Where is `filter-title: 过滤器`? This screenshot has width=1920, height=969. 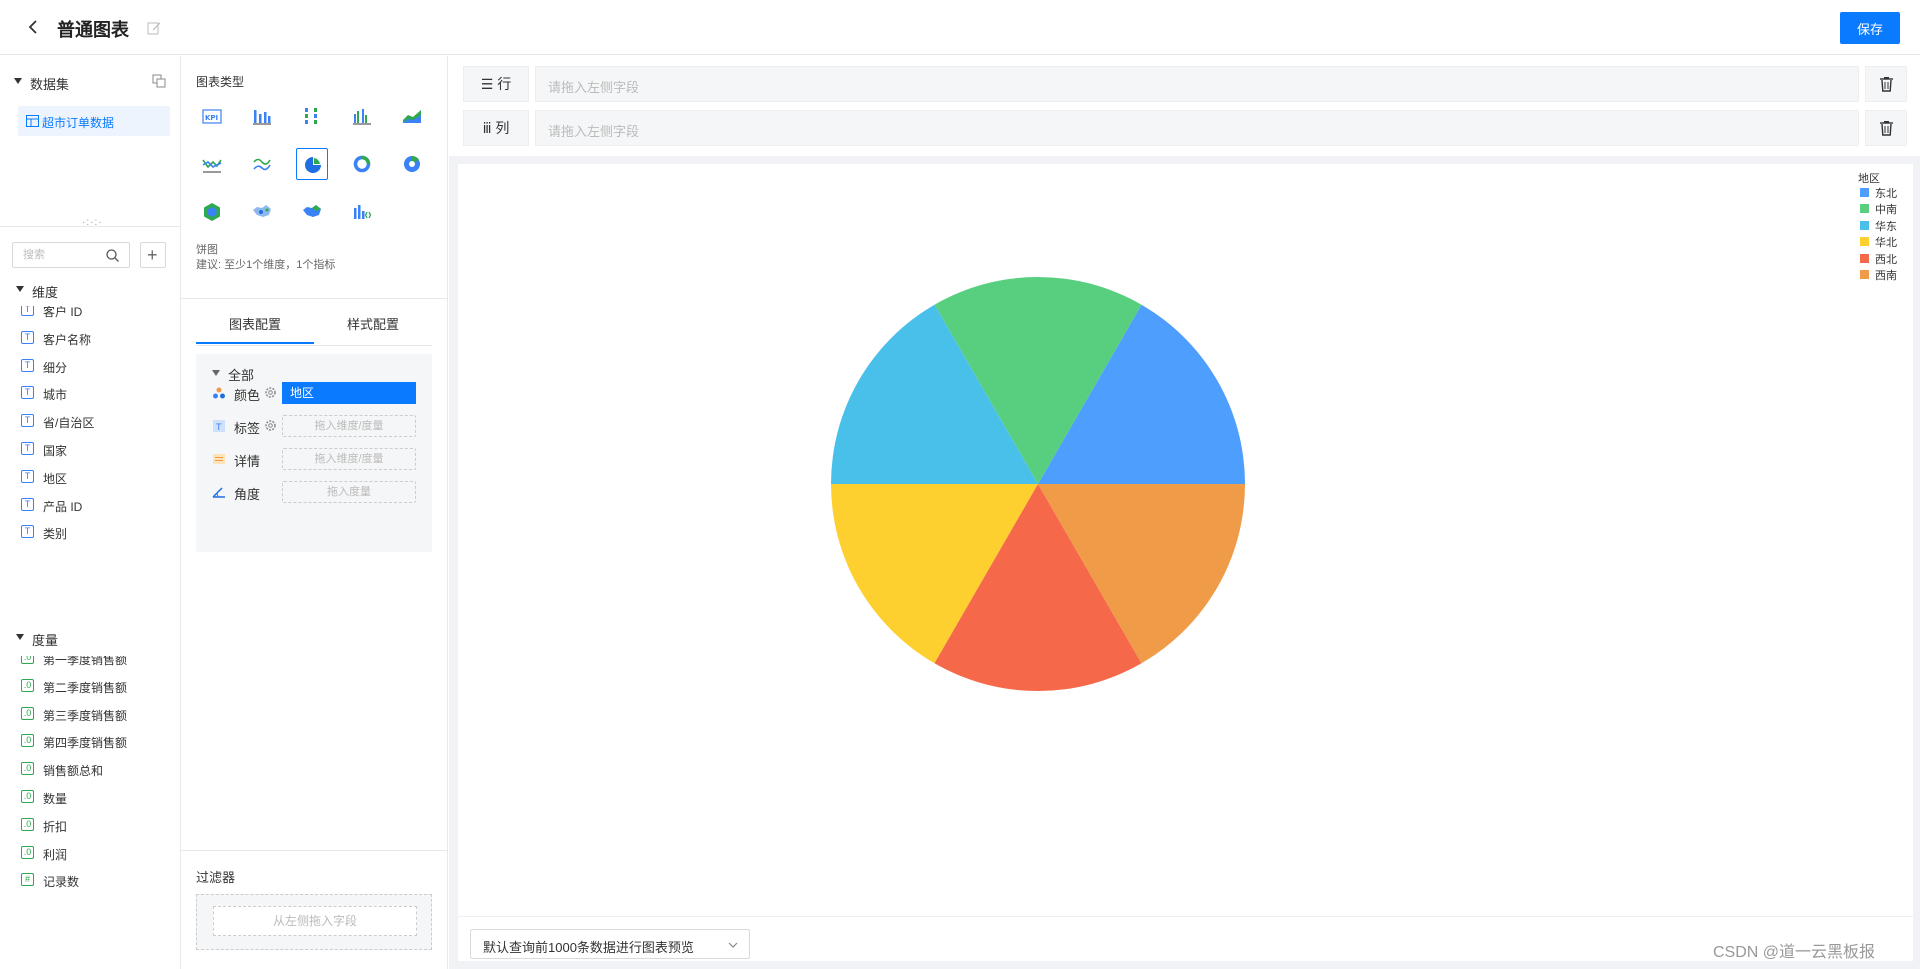
filter-title: 过滤器 is located at coordinates (216, 877).